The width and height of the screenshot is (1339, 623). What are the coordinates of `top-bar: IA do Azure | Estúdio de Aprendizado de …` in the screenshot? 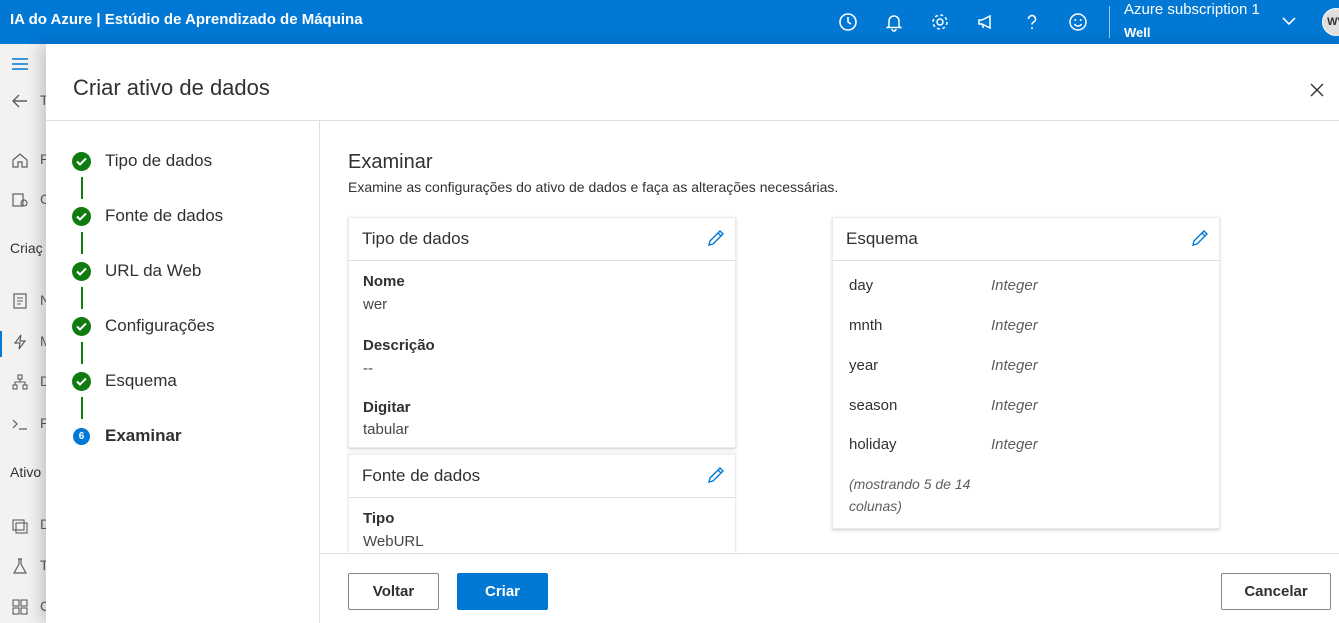 It's located at (669, 22).